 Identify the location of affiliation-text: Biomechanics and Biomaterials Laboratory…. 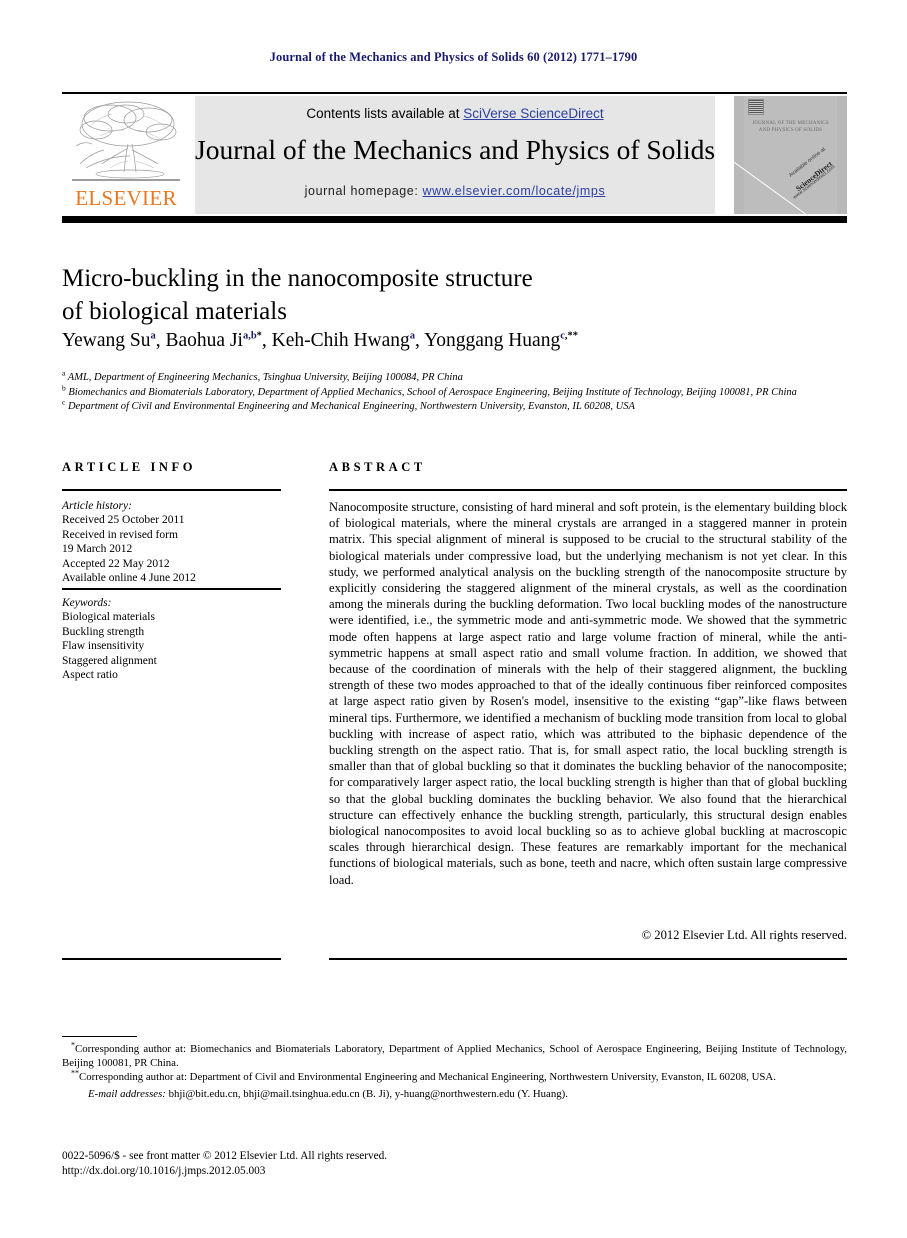
(431, 392).